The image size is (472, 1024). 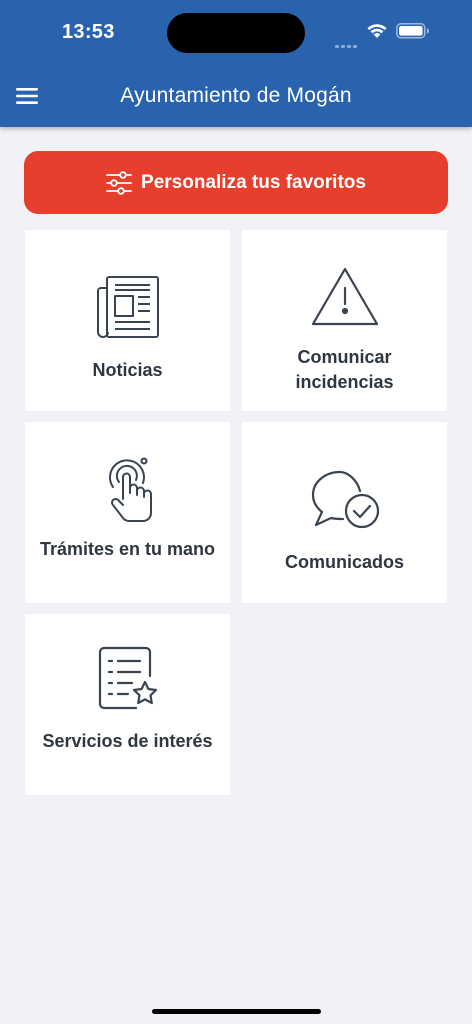 I want to click on tile-label: Comunicar incidencias, so click(x=344, y=369).